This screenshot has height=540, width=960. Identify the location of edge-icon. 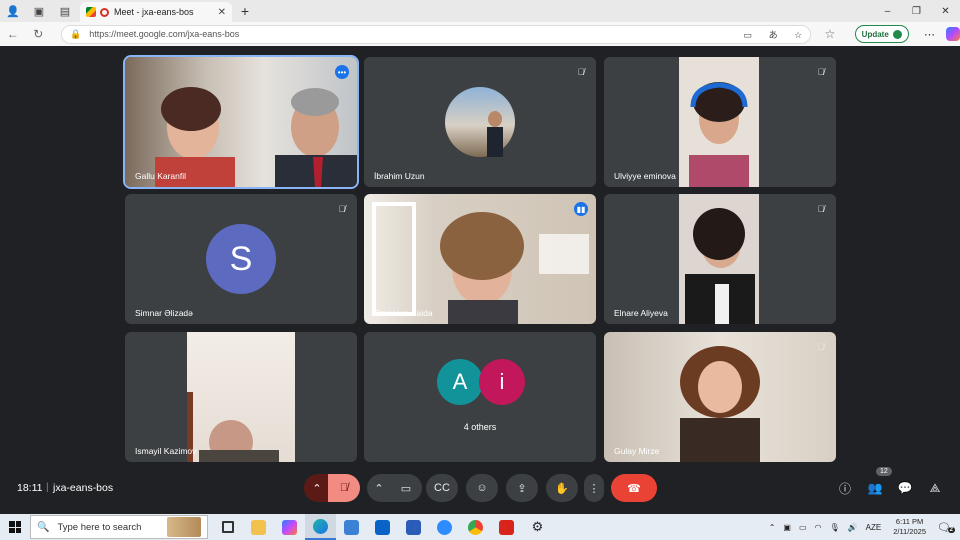
(320, 527).